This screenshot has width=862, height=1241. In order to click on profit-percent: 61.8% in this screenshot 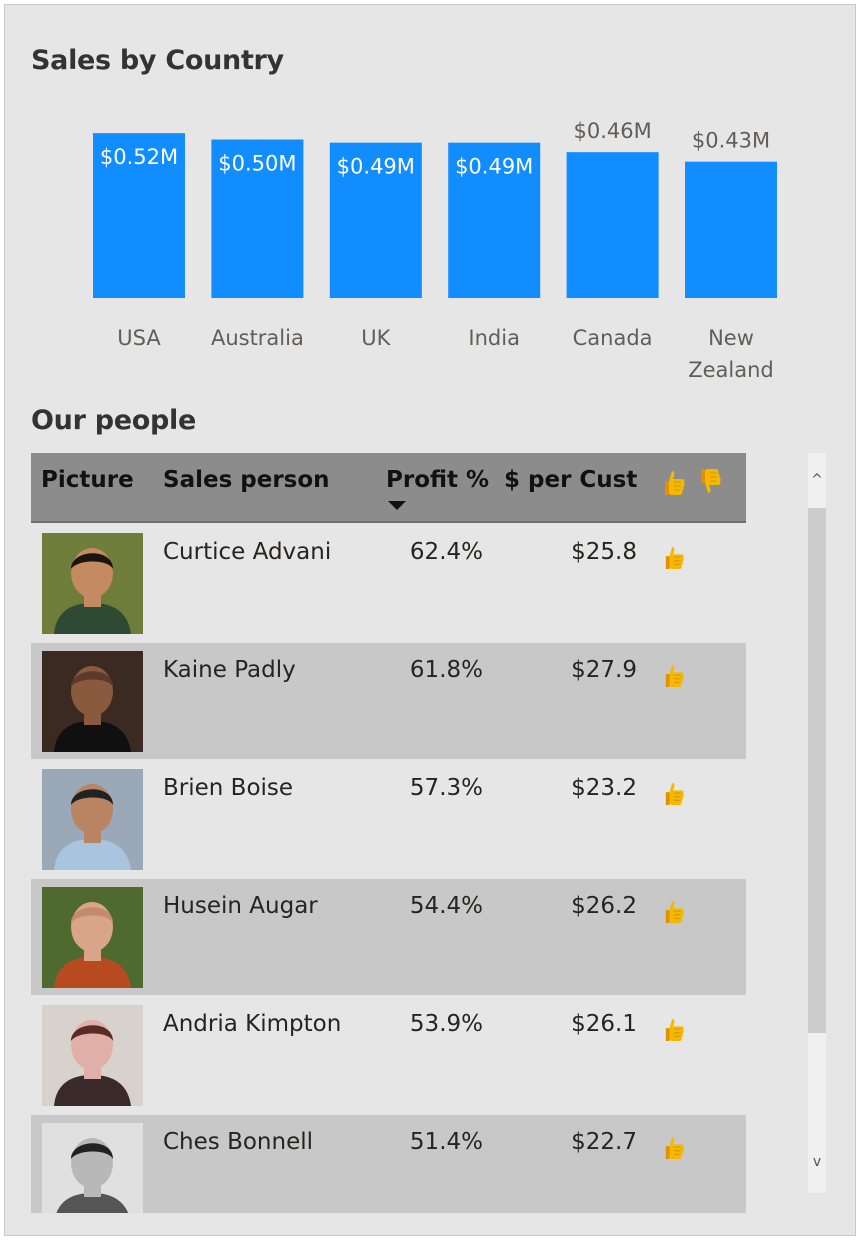, I will do `click(446, 670)`.